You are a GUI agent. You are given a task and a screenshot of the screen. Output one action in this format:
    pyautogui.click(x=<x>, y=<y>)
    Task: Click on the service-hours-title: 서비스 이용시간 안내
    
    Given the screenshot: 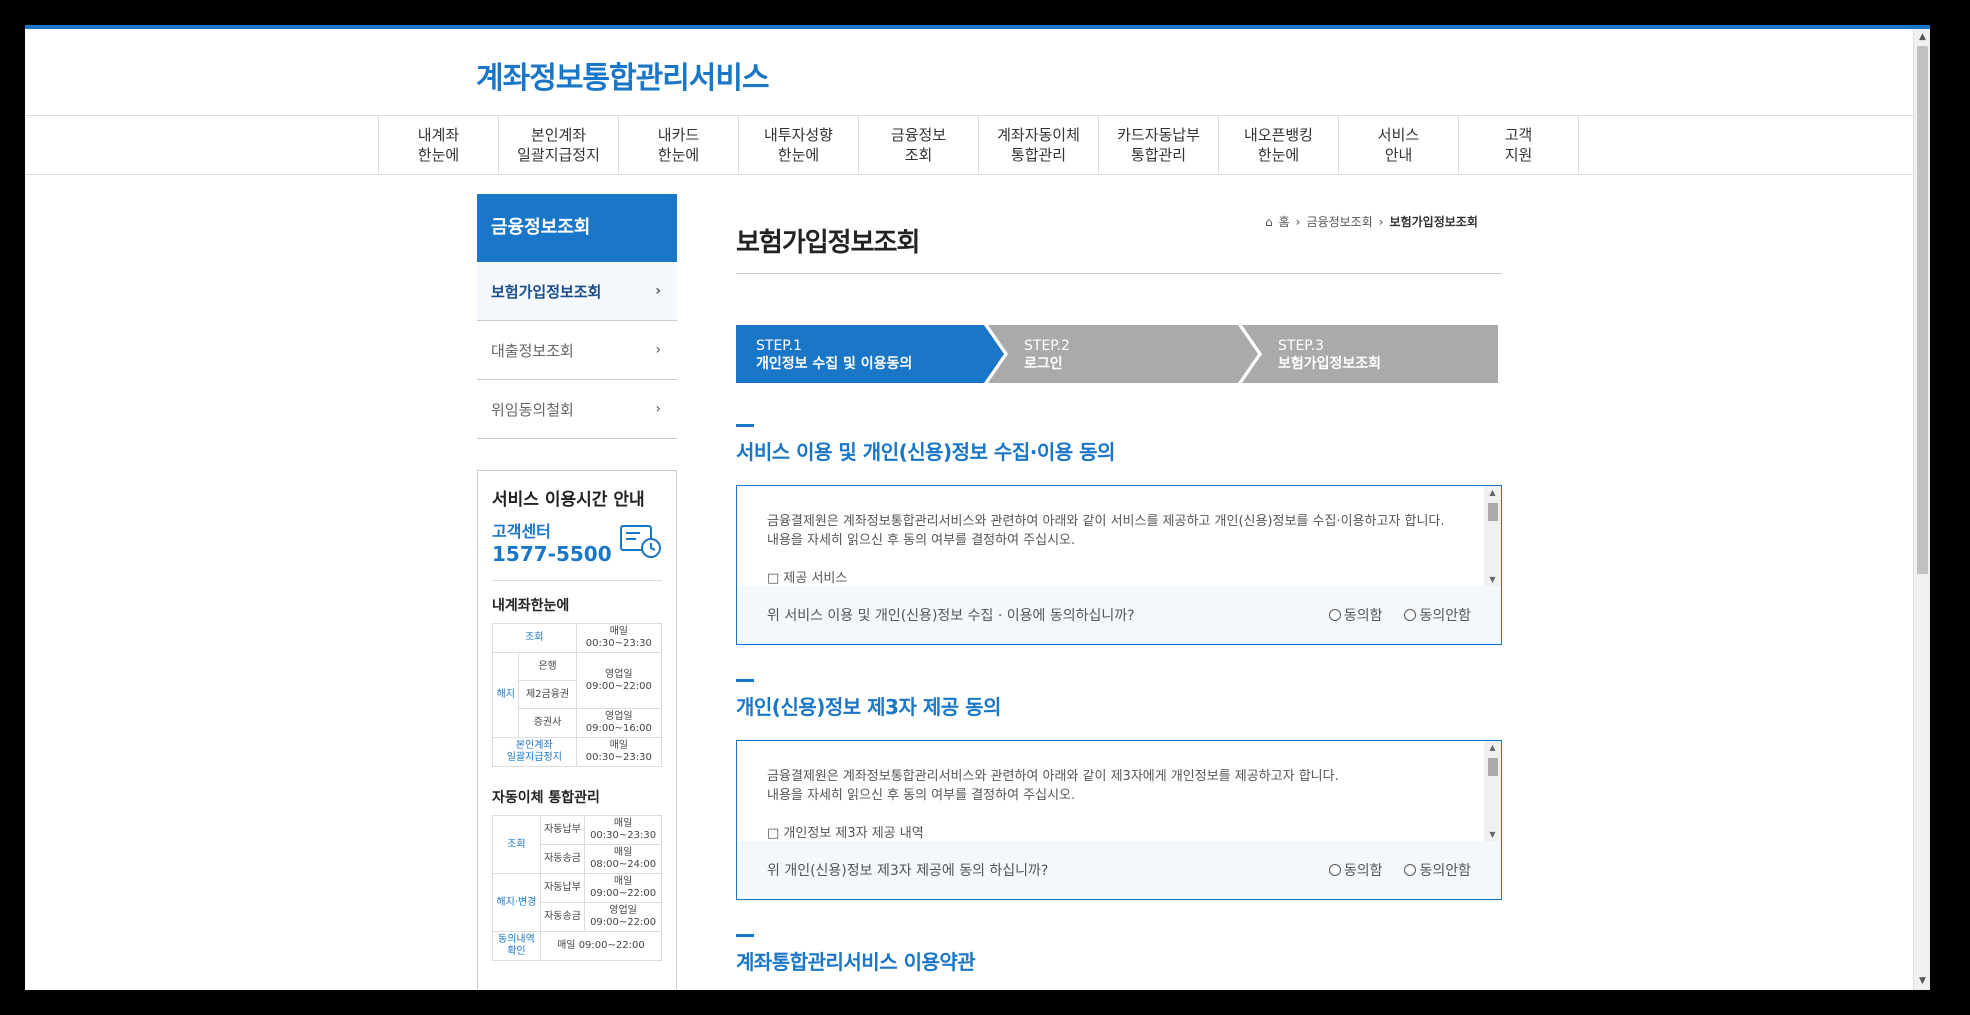 What is the action you would take?
    pyautogui.click(x=568, y=500)
    